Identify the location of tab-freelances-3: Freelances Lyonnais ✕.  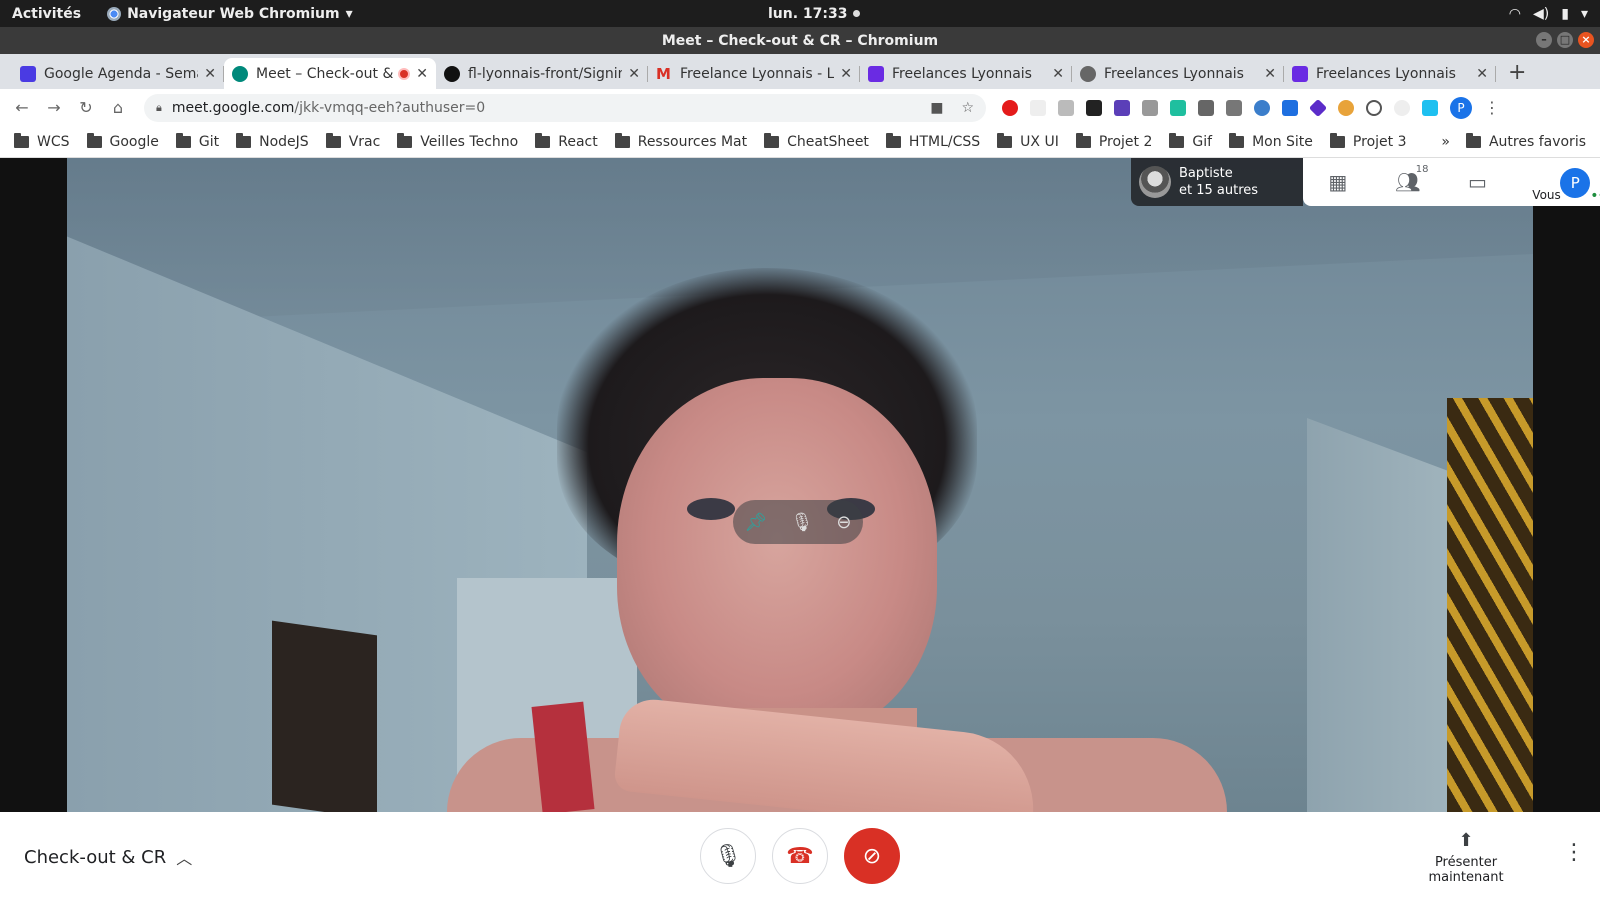
(1390, 73).